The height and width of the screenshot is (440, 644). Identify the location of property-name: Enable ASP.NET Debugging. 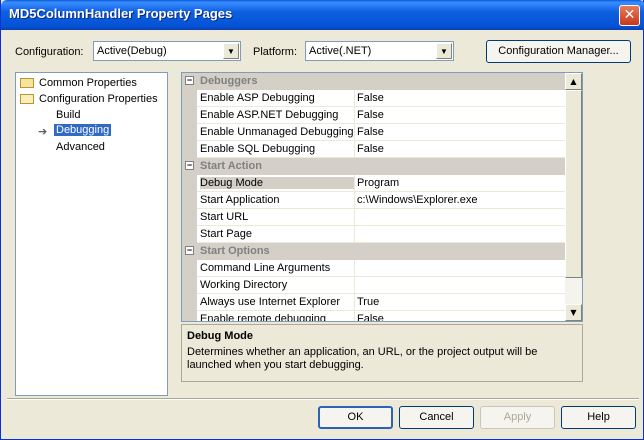
(269, 115).